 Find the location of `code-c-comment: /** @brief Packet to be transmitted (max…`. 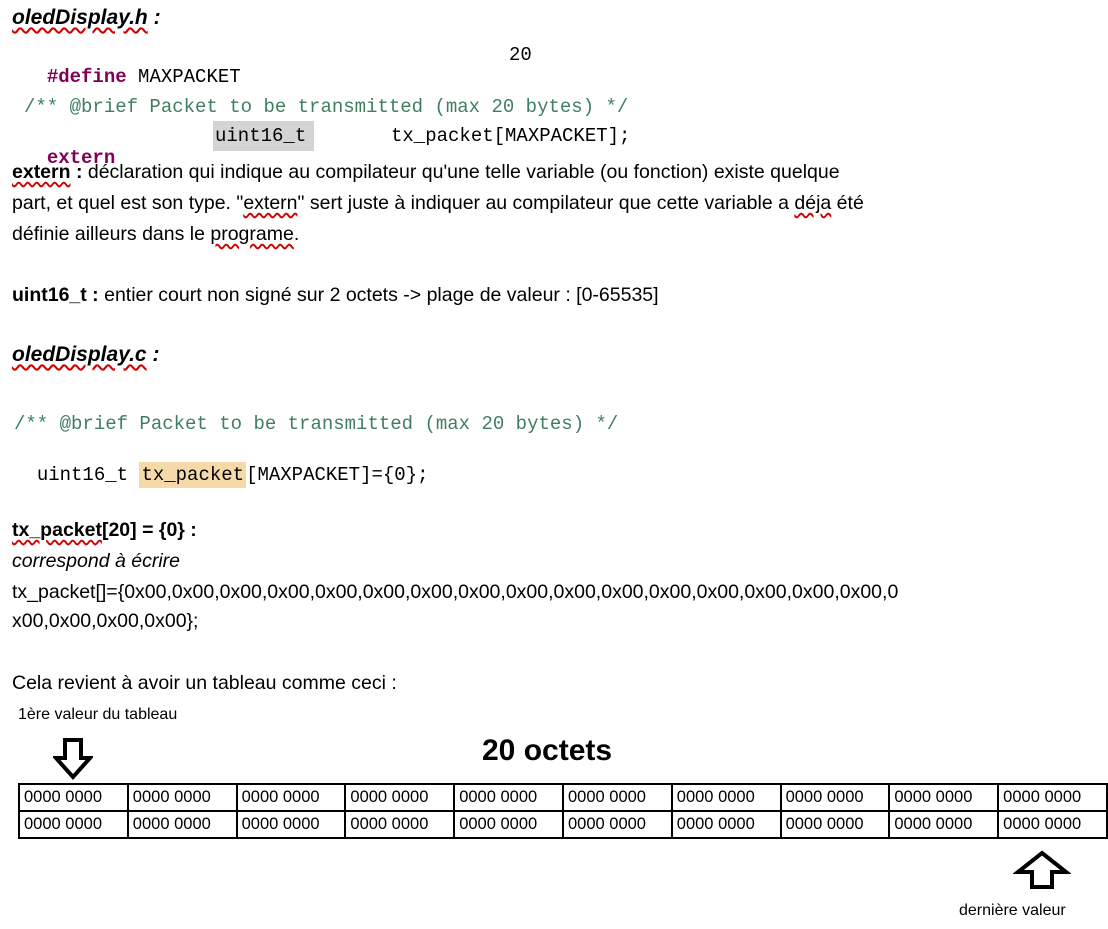

code-c-comment: /** @brief Packet to be transmitted (max… is located at coordinates (316, 424).